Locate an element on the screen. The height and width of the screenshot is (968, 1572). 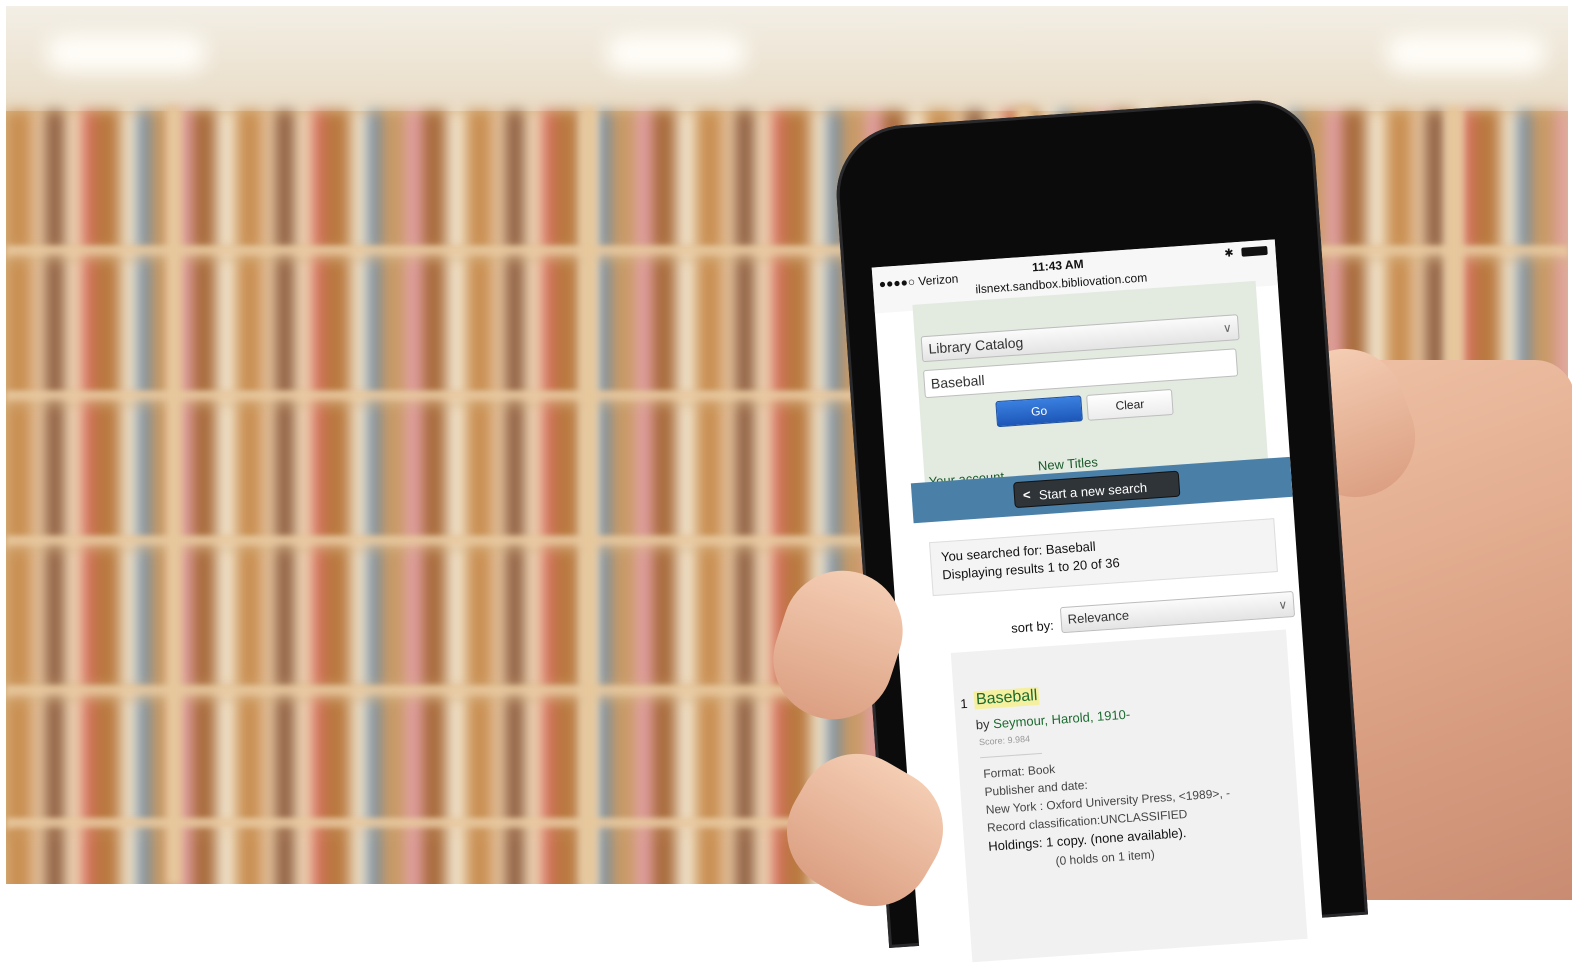
catalog-select-value: Library Catalog is located at coordinates (975, 345).